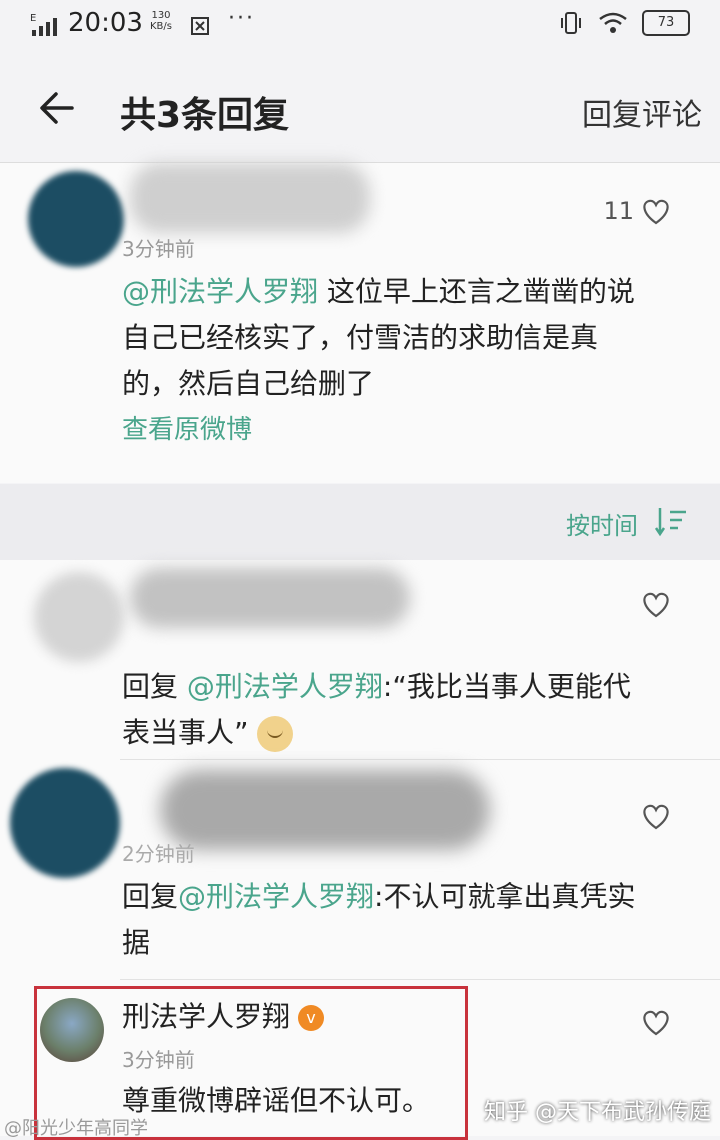  What do you see at coordinates (360, 522) in the screenshot?
I see `sort-bar: 按时间` at bounding box center [360, 522].